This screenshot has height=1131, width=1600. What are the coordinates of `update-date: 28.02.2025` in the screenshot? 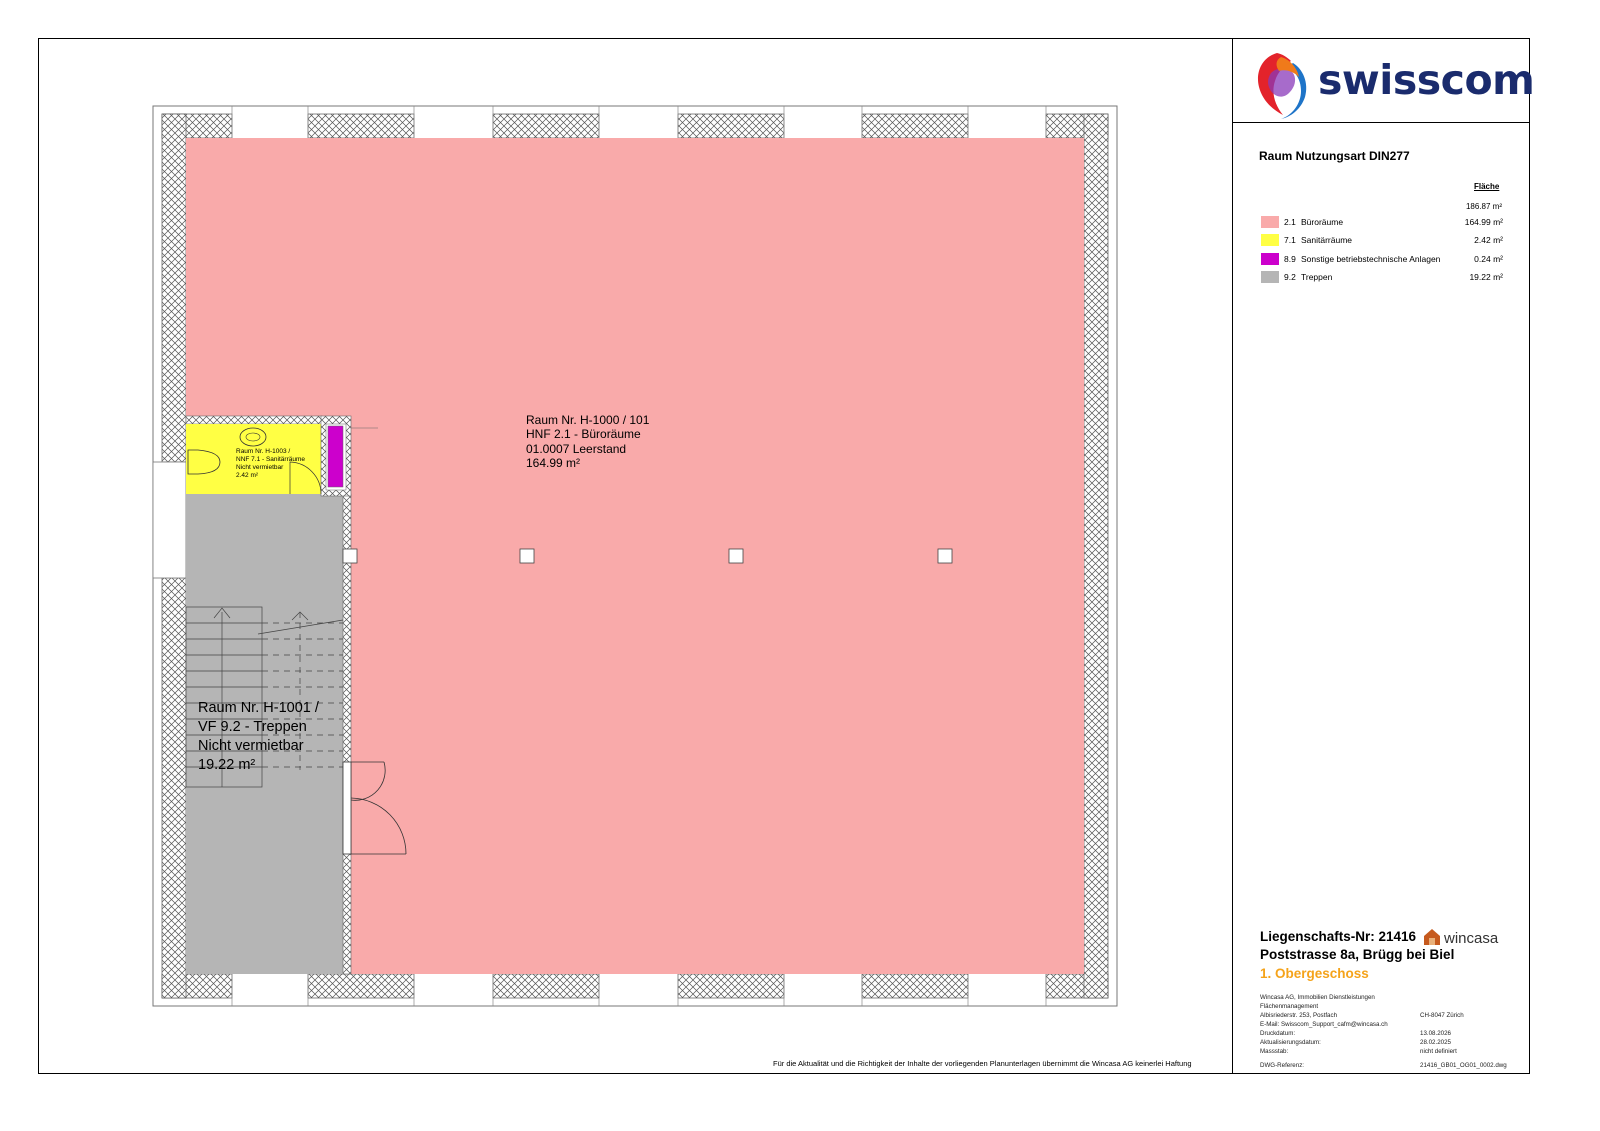 It's located at (1435, 1042).